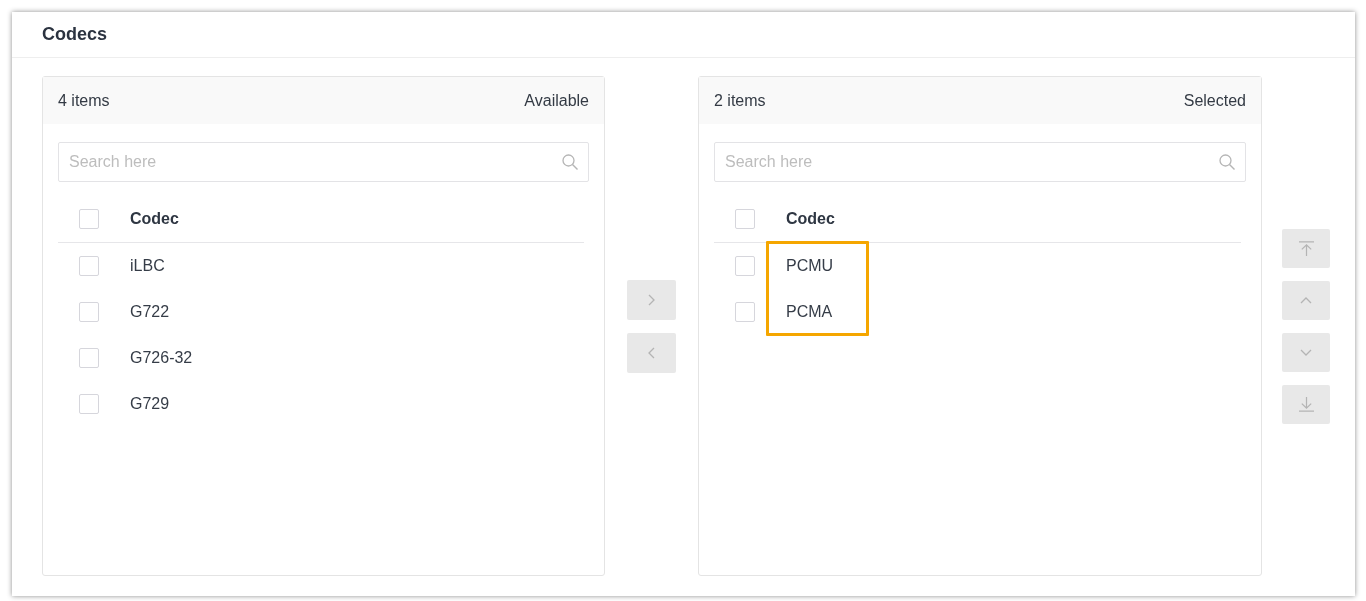 This screenshot has width=1366, height=601. Describe the element at coordinates (1306, 300) in the screenshot. I see `chevron-up-icon` at that location.